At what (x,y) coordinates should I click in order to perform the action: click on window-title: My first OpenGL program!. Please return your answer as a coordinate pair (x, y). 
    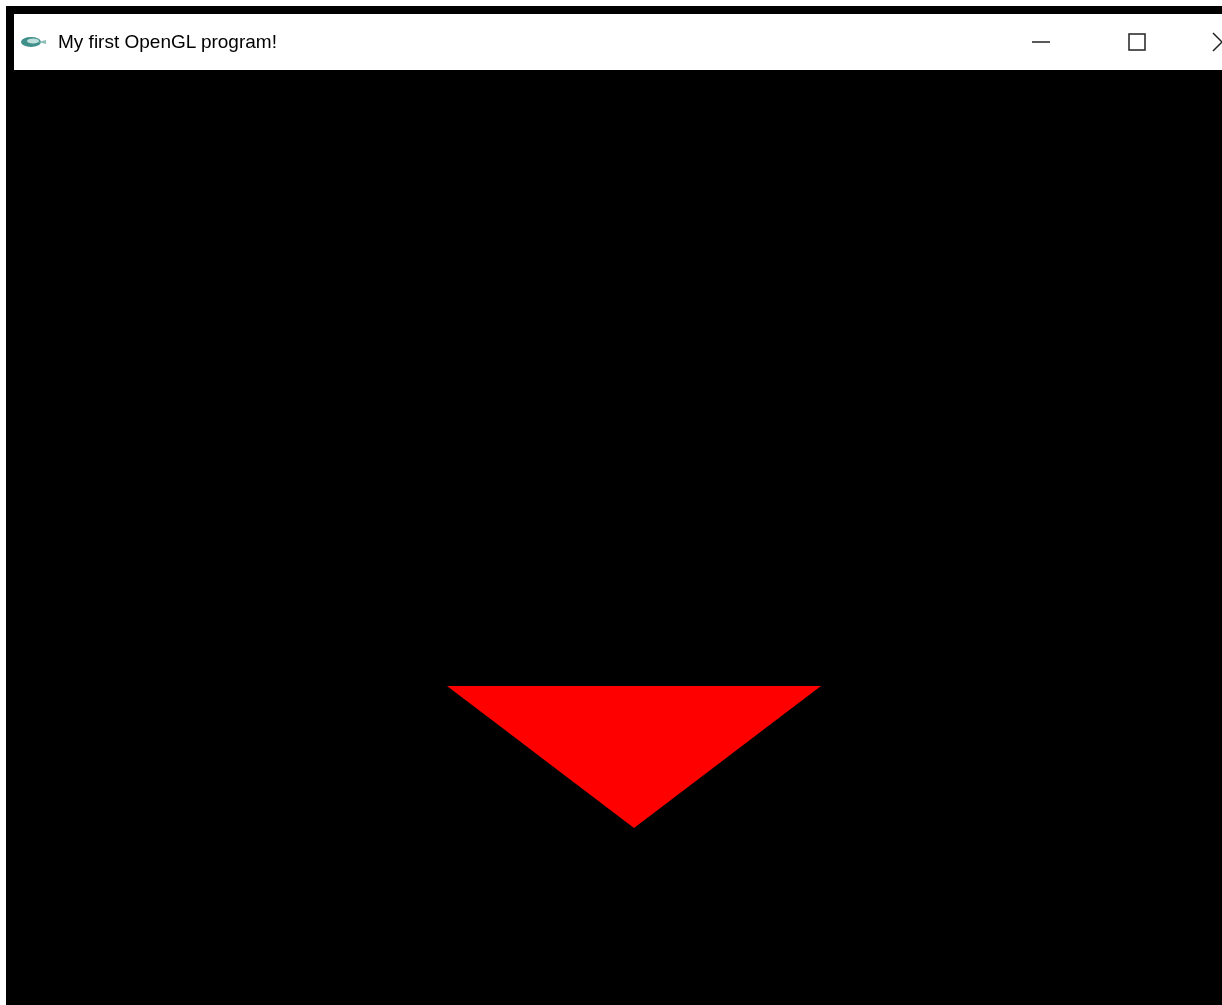
    Looking at the image, I should click on (167, 41).